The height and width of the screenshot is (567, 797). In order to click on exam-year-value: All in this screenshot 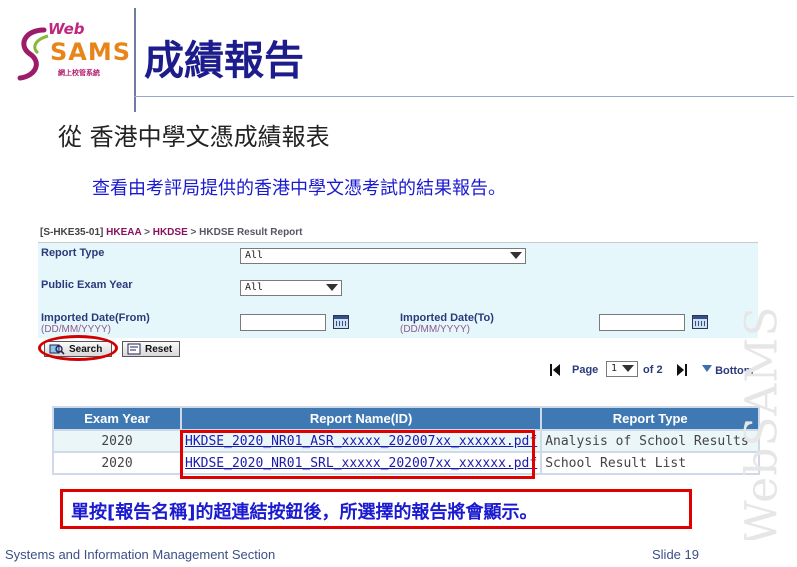, I will do `click(254, 287)`.